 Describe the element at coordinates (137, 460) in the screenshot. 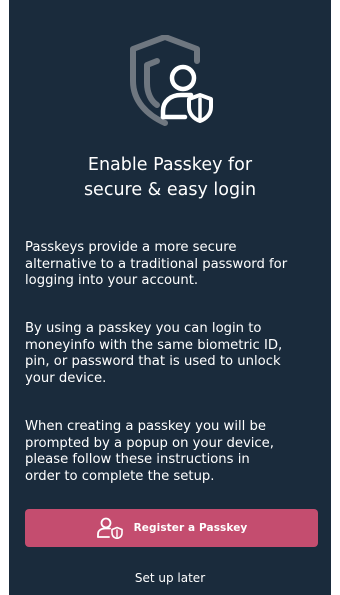

I see `paragraph-line: please follow these instructions in` at that location.